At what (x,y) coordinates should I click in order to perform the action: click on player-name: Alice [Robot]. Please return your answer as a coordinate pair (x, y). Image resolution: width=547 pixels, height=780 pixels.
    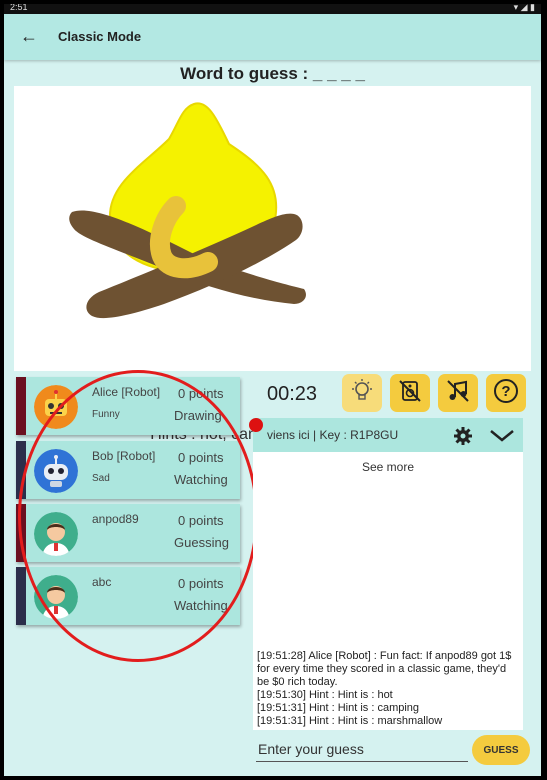
    Looking at the image, I should click on (126, 392).